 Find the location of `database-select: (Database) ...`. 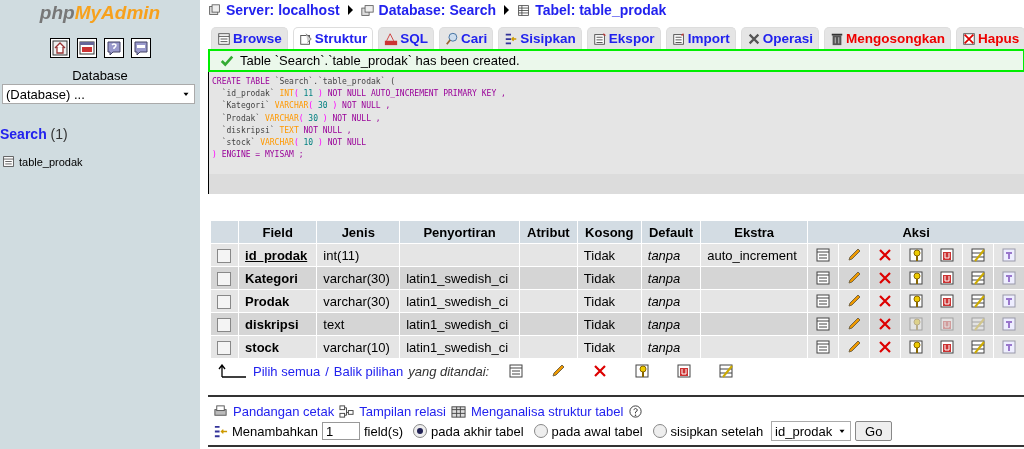

database-select: (Database) ... is located at coordinates (98, 94).